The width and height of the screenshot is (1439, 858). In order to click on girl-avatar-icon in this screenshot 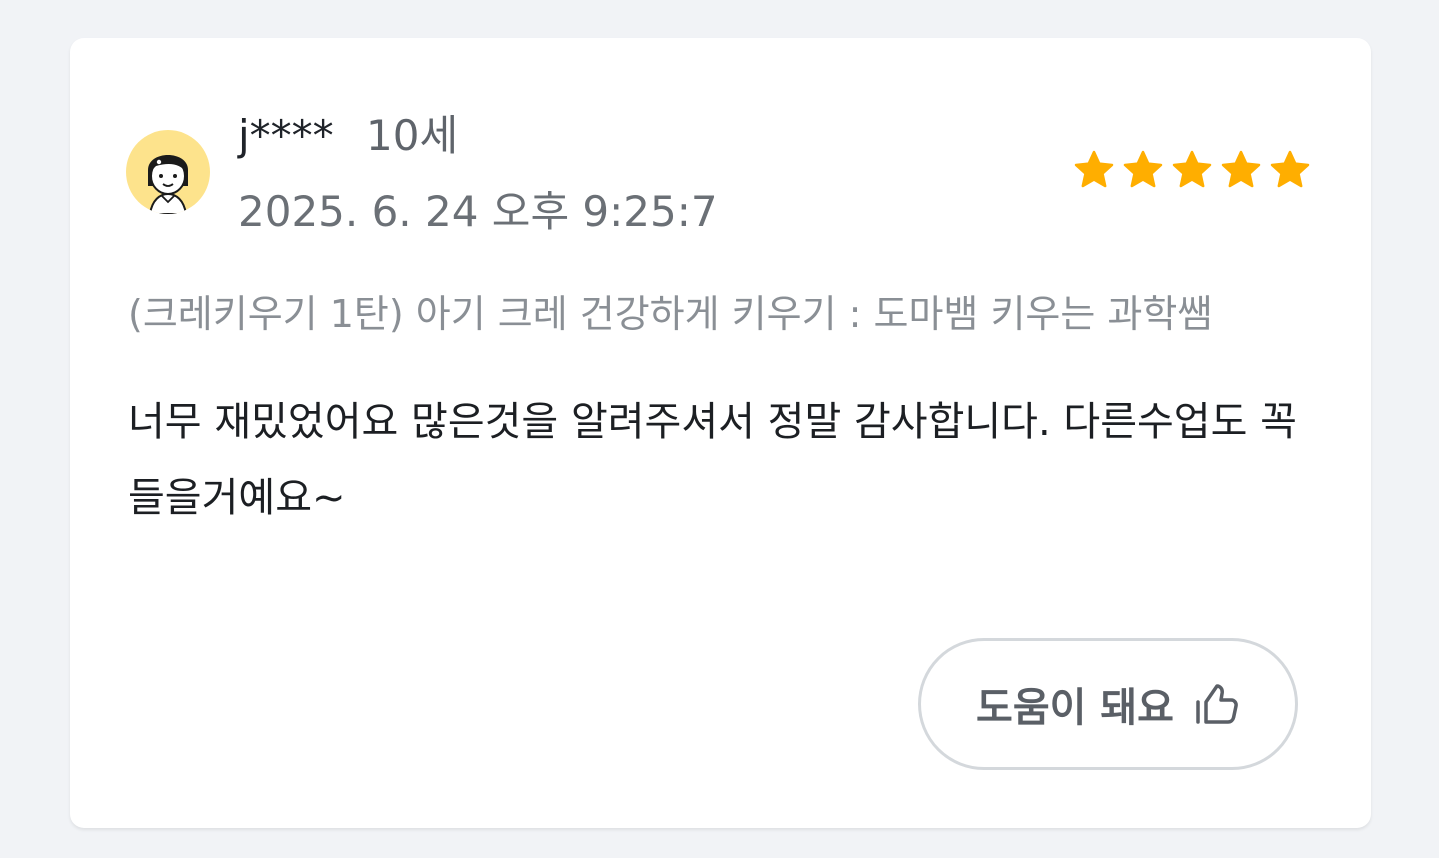, I will do `click(168, 184)`.